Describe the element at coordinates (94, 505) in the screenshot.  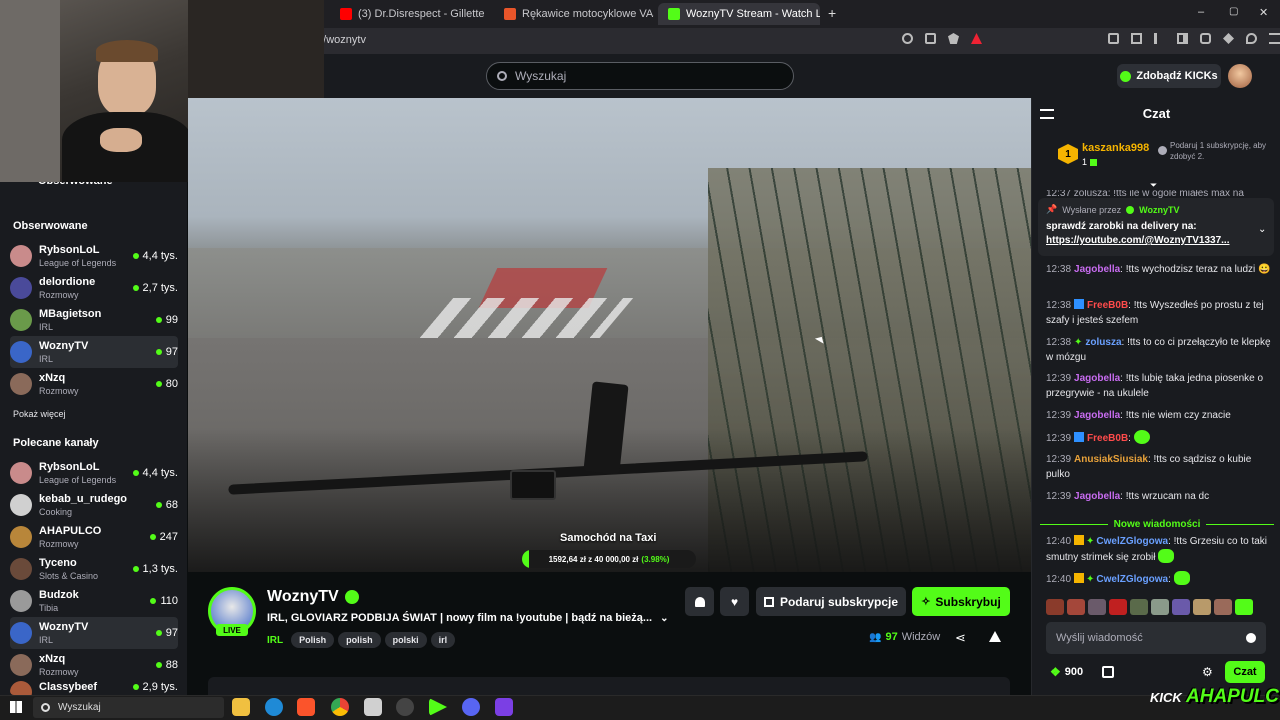
I see `recommended-channel-item: kebab_u_rudego Cooking 68` at that location.